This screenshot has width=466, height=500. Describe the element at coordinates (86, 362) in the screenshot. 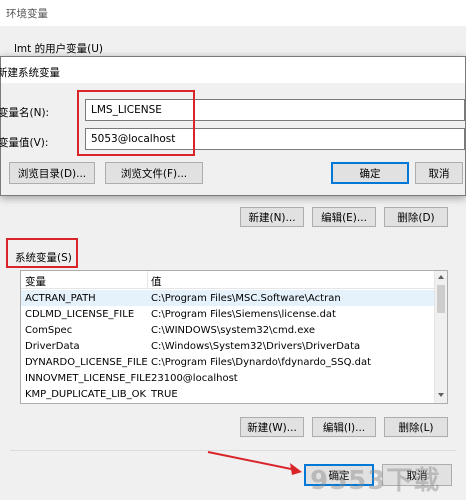

I see `row-variable: DYNARDO_LICENSE_FILE` at that location.